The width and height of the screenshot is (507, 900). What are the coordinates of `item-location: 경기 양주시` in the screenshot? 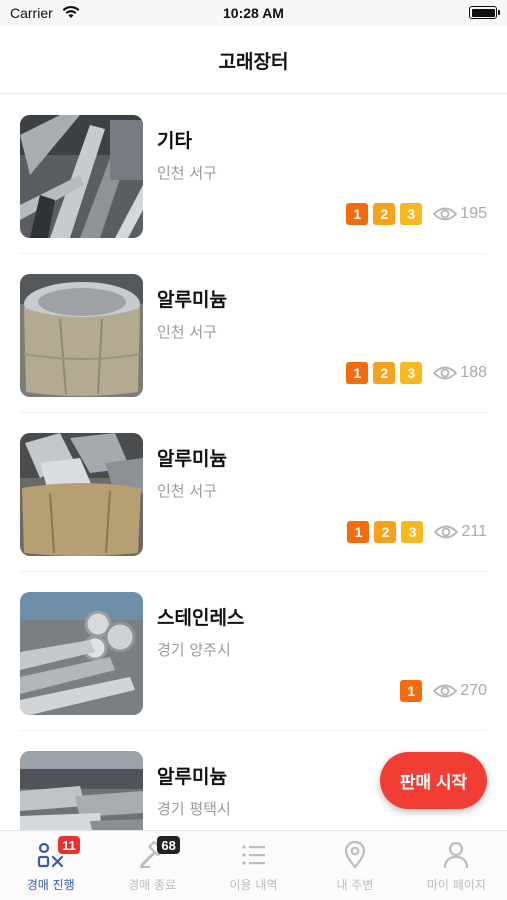 It's located at (194, 650).